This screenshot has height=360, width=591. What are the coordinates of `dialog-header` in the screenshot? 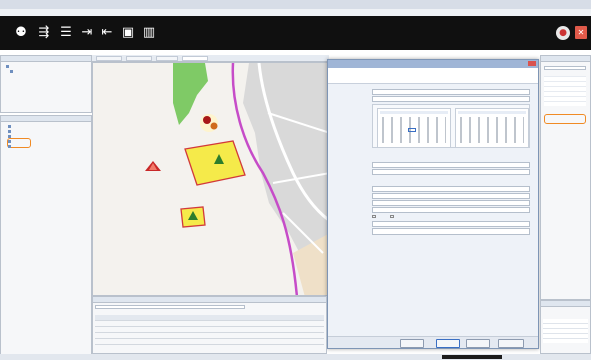 It's located at (433, 76).